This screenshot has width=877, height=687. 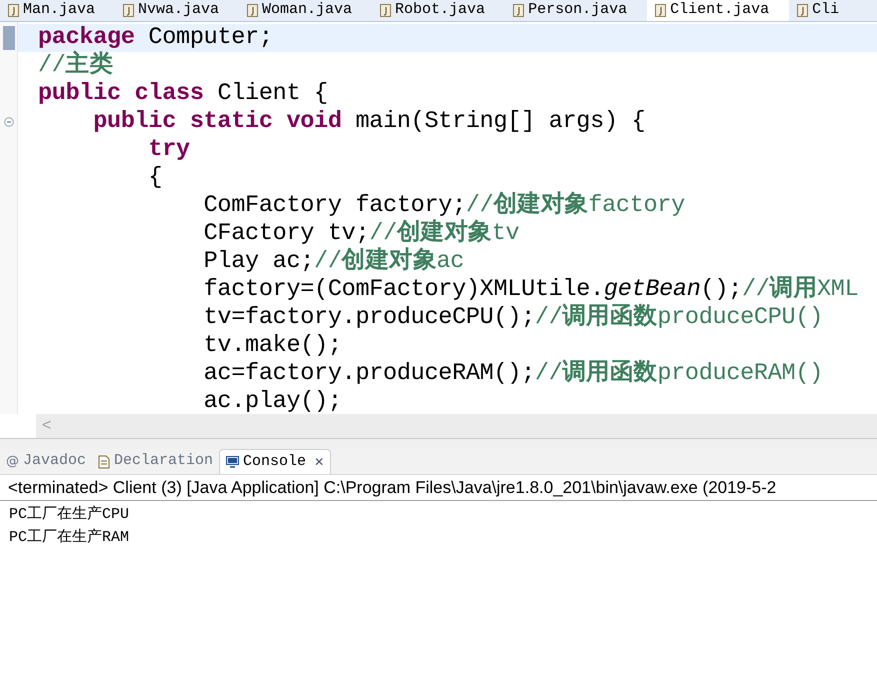 What do you see at coordinates (12, 462) in the screenshot?
I see `at-icon: @` at bounding box center [12, 462].